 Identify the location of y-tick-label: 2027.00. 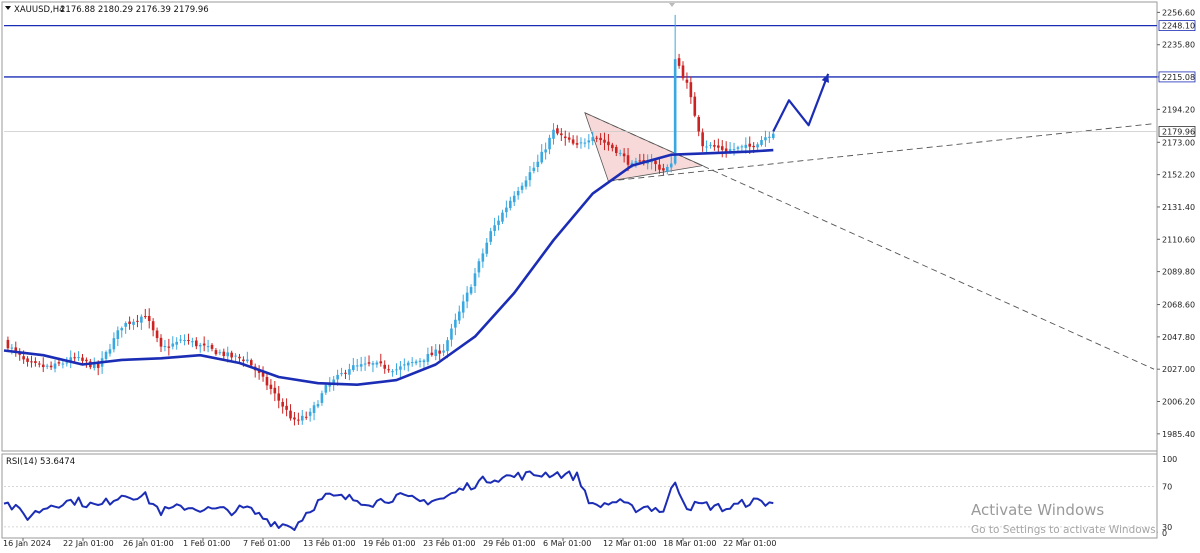
(1178, 369).